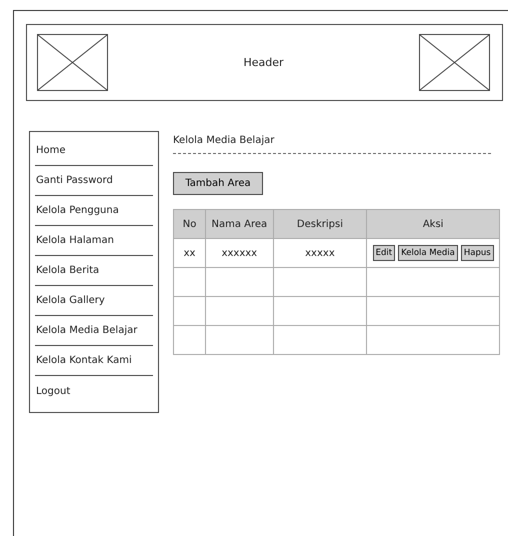 This screenshot has height=536, width=508. What do you see at coordinates (94, 211) in the screenshot?
I see `sidebar-item: Kelola Pengguna` at bounding box center [94, 211].